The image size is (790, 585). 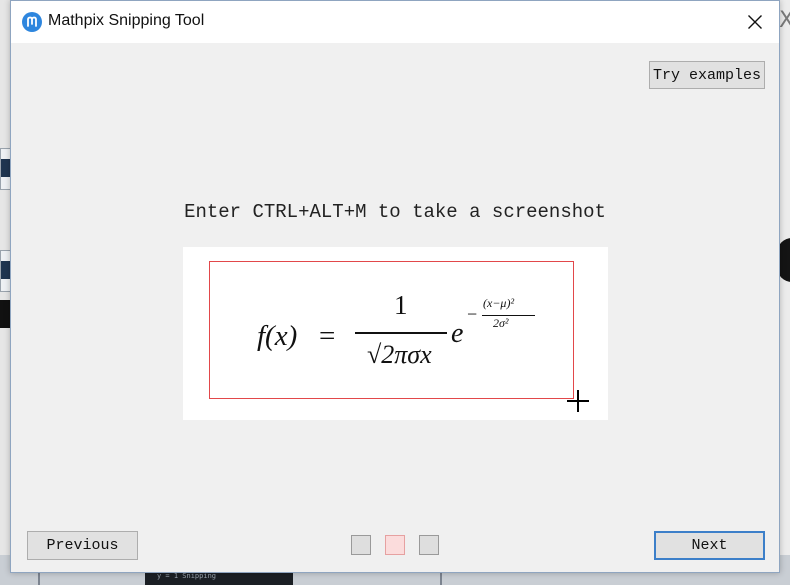 I want to click on previous-button: Previous, so click(x=82, y=545).